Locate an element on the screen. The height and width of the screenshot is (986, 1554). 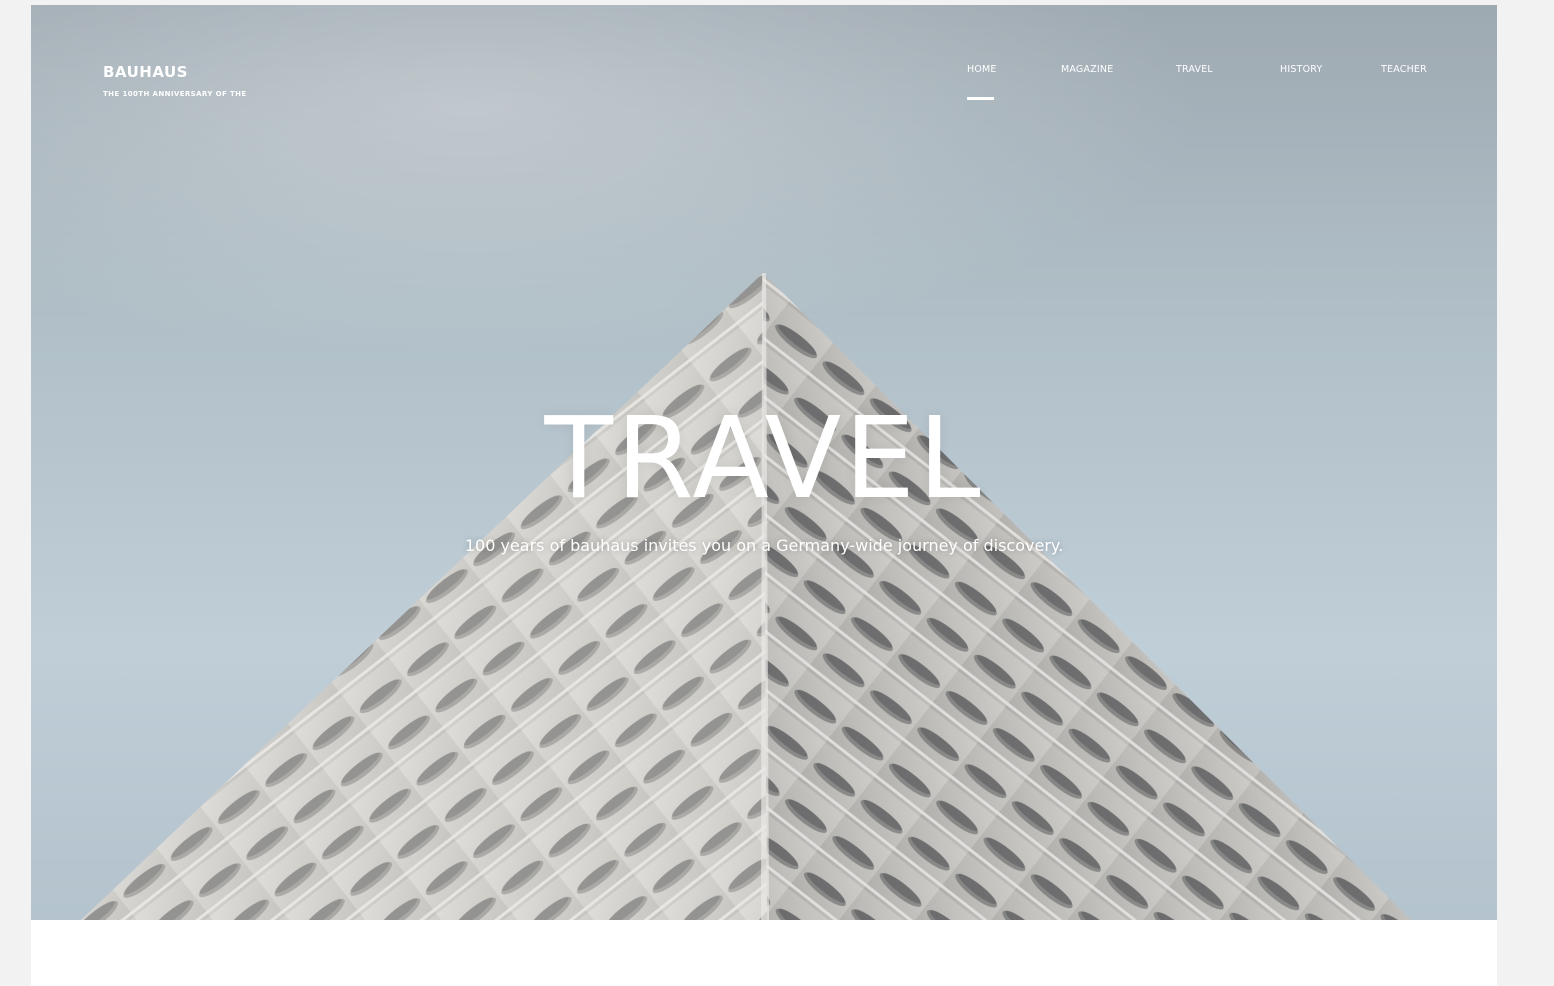
nav-item-label: HISTORY is located at coordinates (1301, 69).